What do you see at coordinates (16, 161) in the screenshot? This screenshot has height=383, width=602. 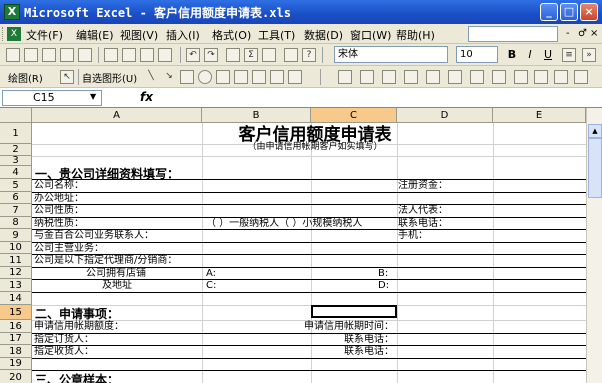 I see `row-header-3: 3` at bounding box center [16, 161].